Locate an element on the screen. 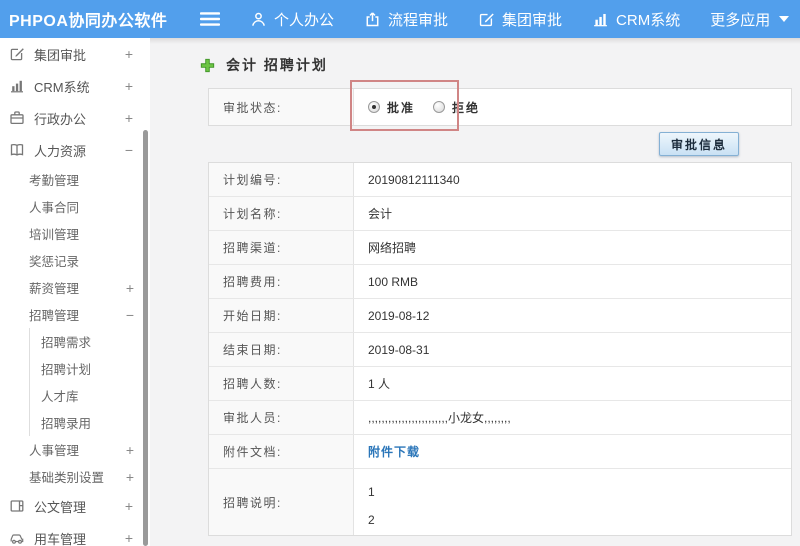 The image size is (800, 546). field-label: 结束日期: is located at coordinates (281, 349).